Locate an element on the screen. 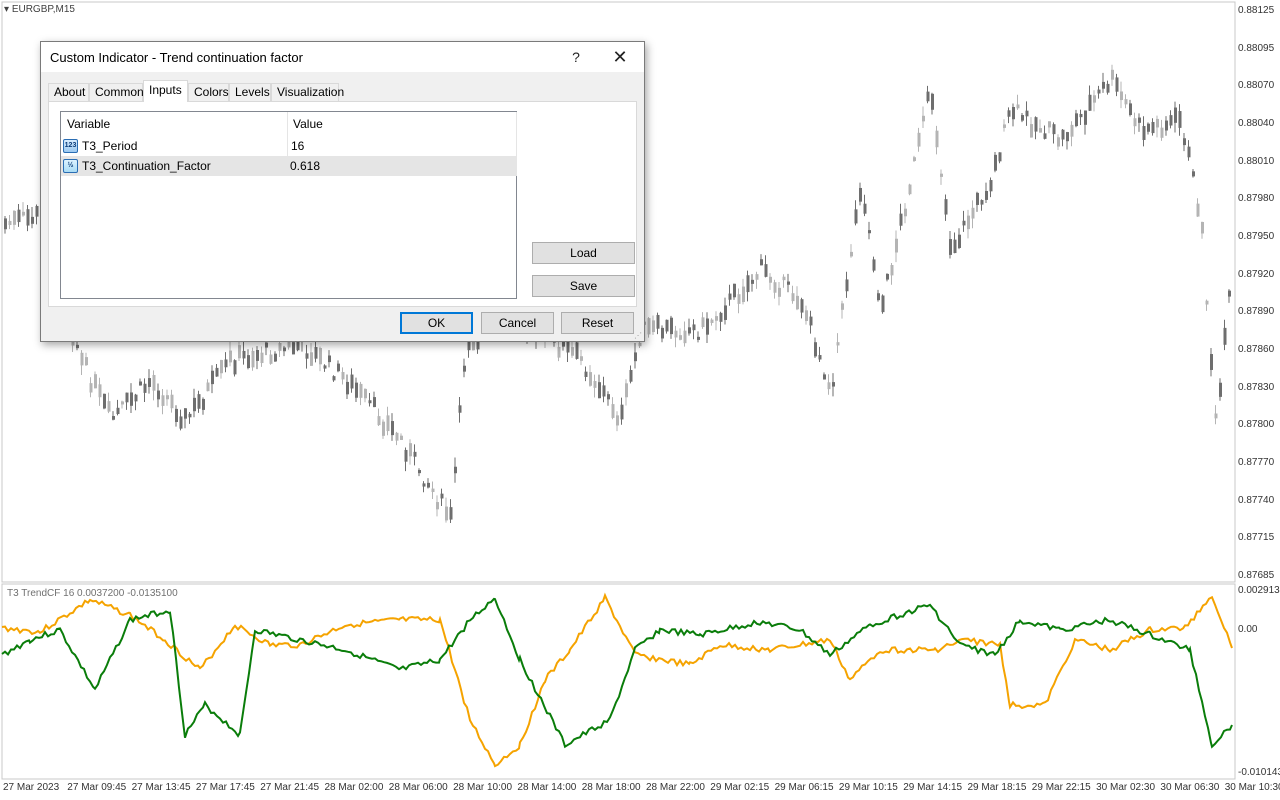  tab-inputs: Inputs is located at coordinates (165, 91).